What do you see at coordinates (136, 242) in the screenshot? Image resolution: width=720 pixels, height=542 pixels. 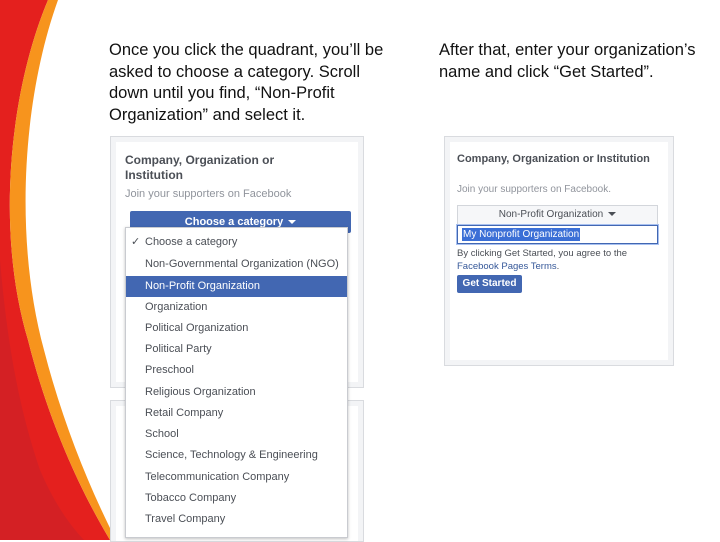 I see `check-icon: ✓` at bounding box center [136, 242].